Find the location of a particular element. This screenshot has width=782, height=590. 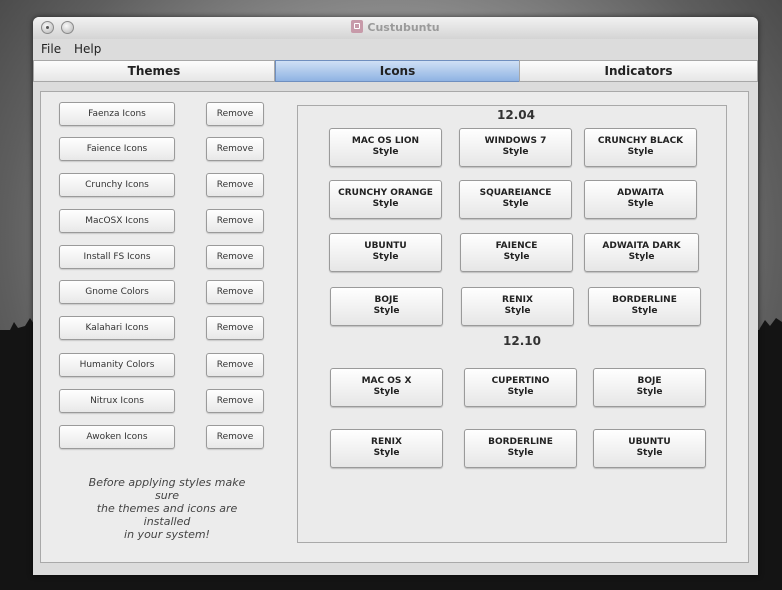

style-button: WINDOWS 7 Style is located at coordinates (515, 147).